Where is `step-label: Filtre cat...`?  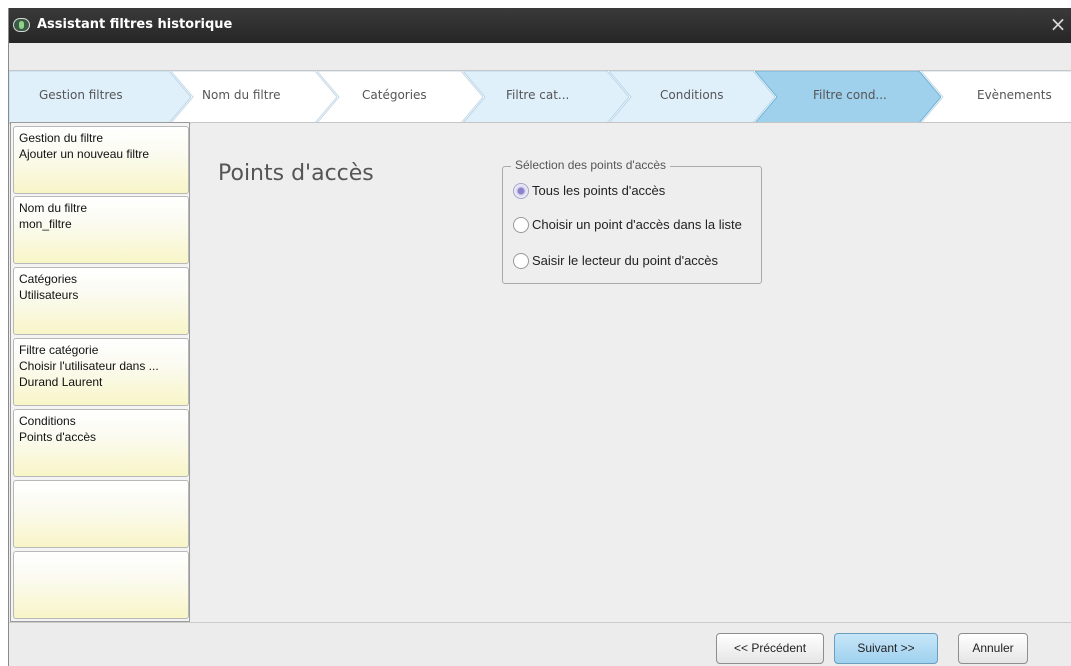 step-label: Filtre cat... is located at coordinates (538, 95).